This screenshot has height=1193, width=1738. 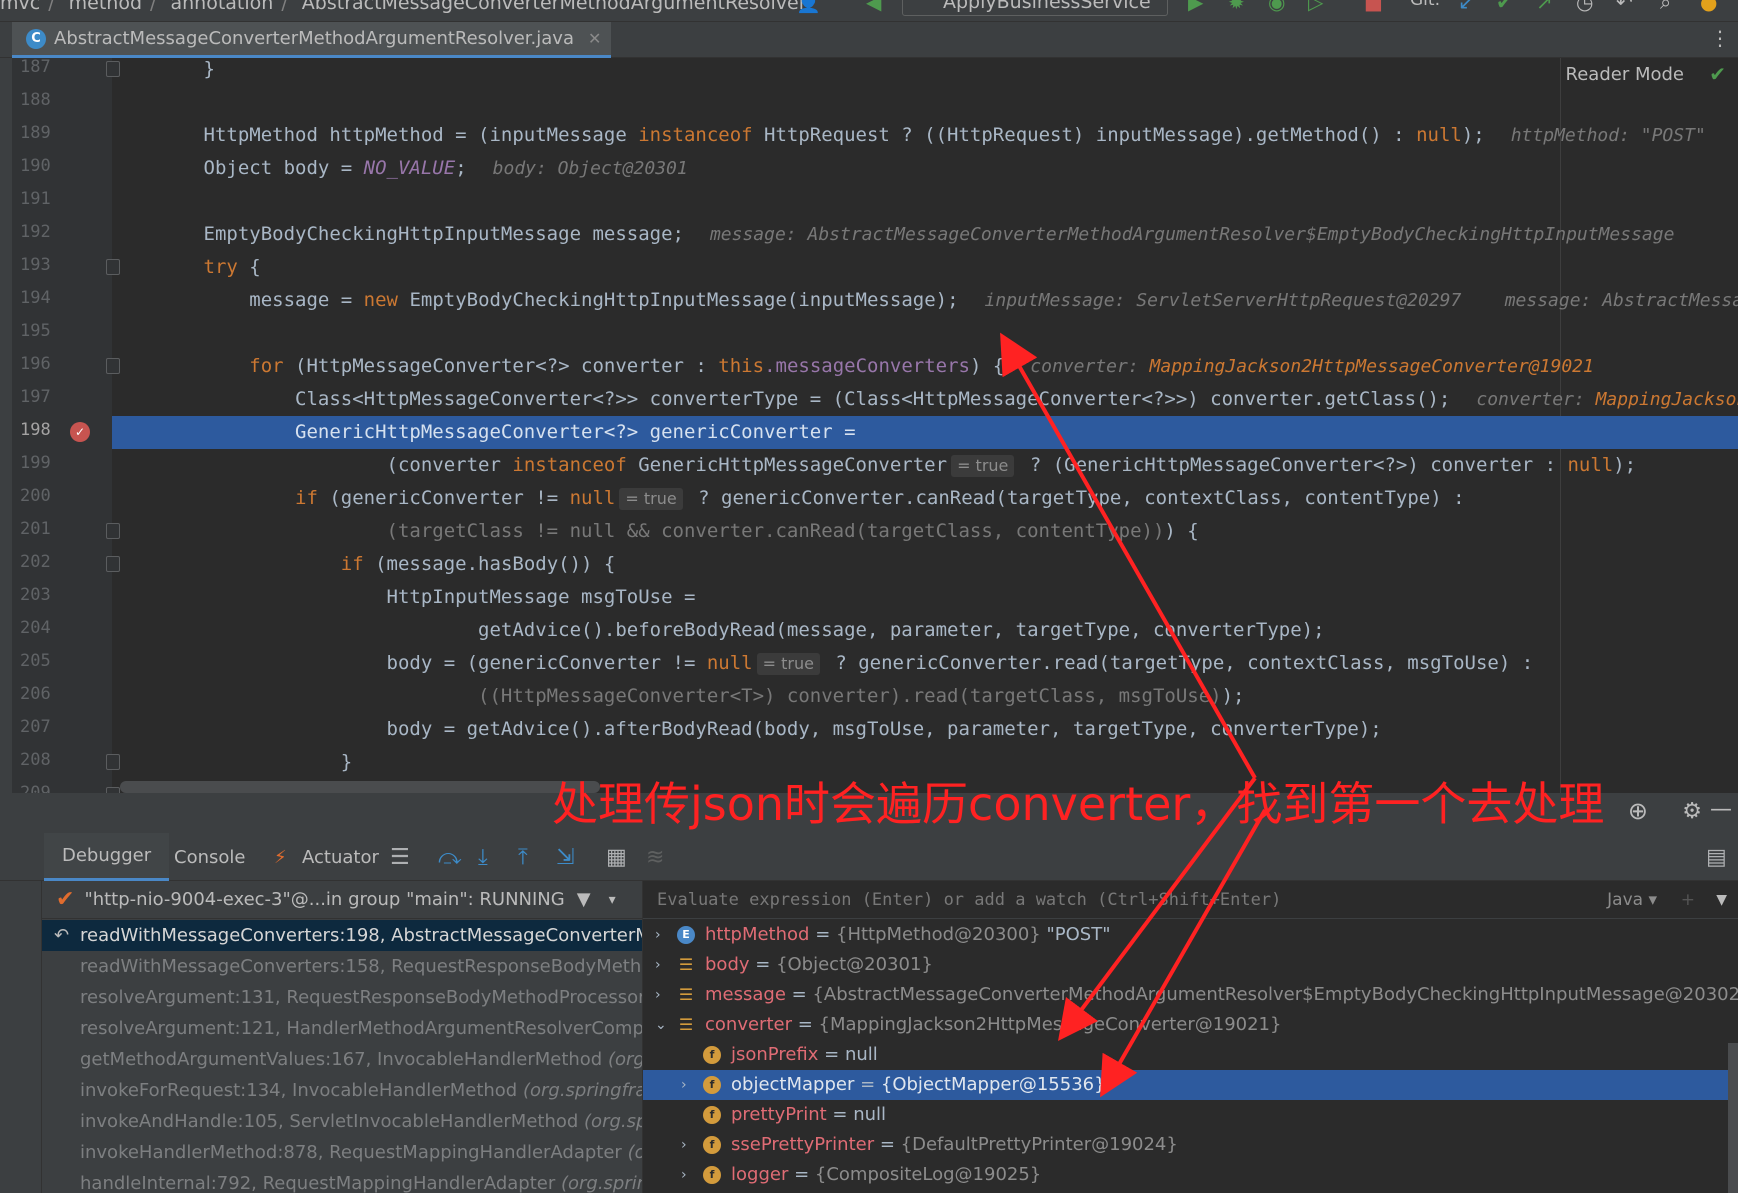 What do you see at coordinates (332, 857) in the screenshot?
I see `tab-actuator: ⚡ Actuator` at bounding box center [332, 857].